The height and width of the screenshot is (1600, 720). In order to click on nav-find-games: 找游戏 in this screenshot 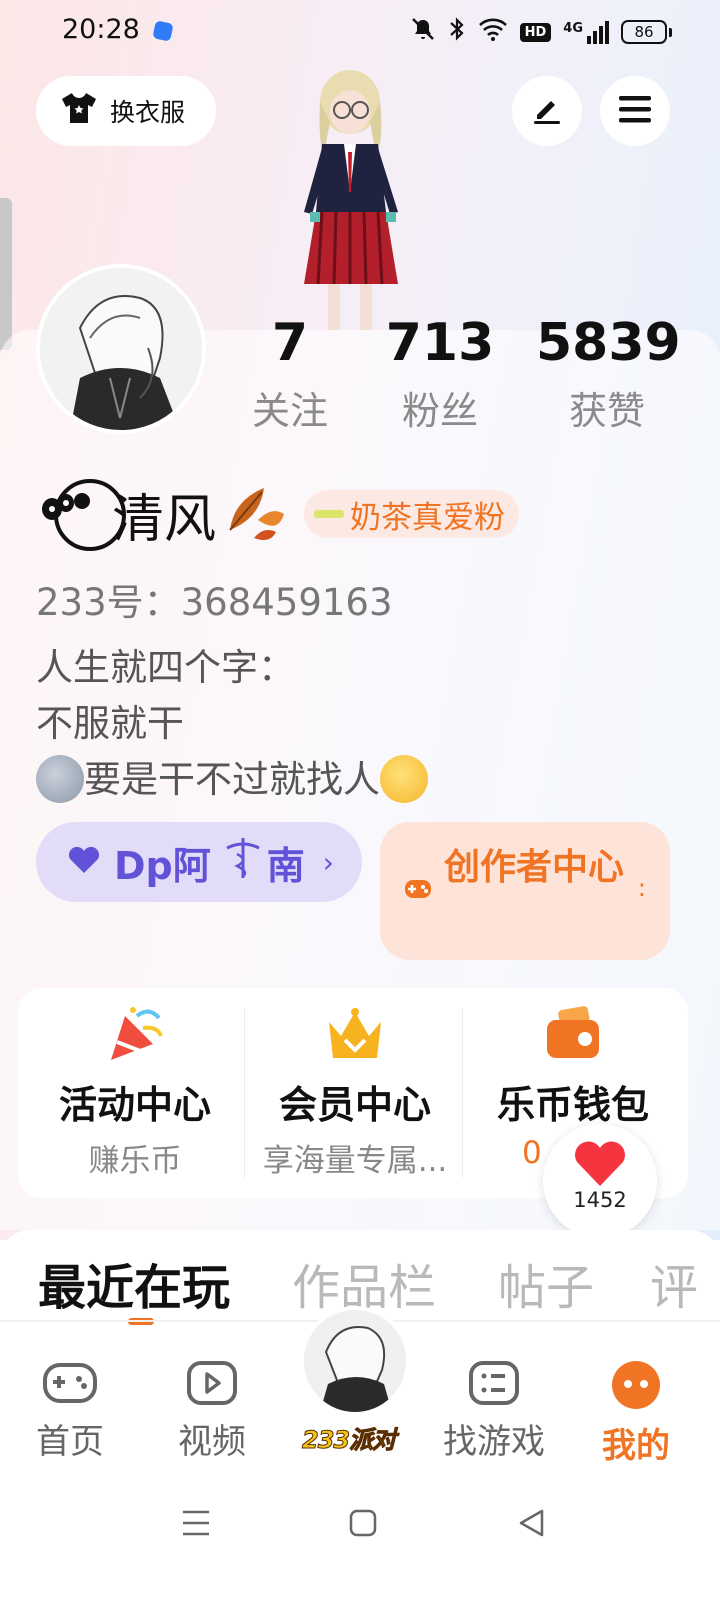, I will do `click(494, 1411)`.